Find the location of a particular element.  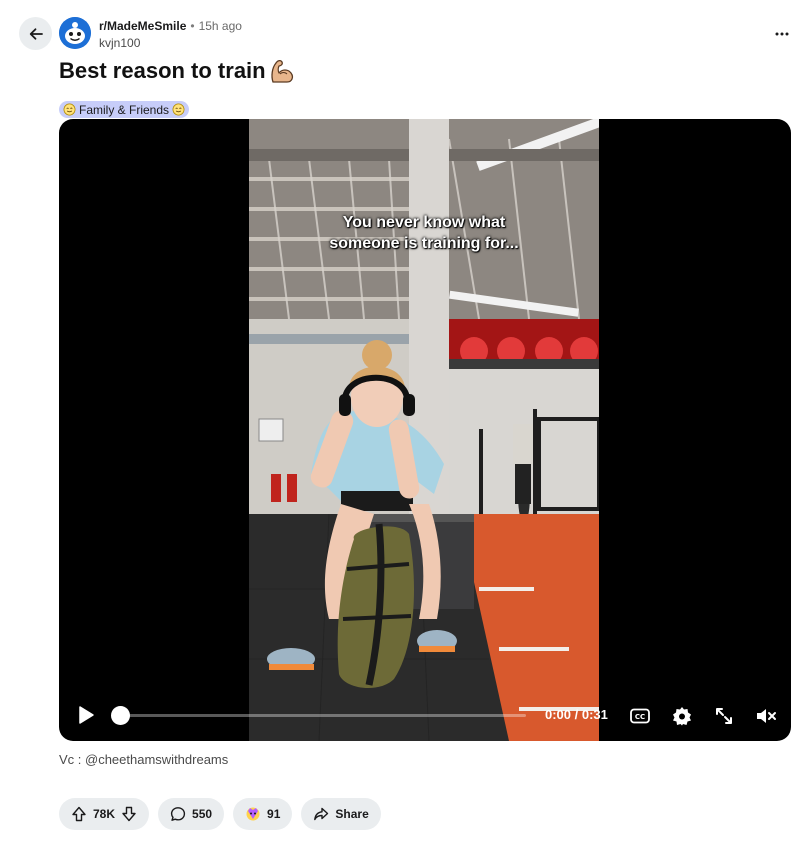

share-icon is located at coordinates (321, 814).